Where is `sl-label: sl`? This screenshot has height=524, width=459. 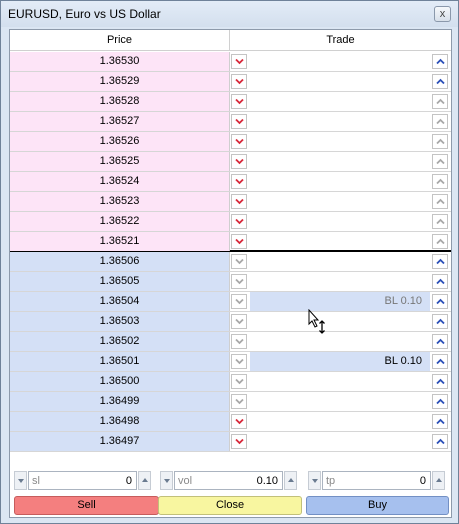
sl-label: sl is located at coordinates (36, 481).